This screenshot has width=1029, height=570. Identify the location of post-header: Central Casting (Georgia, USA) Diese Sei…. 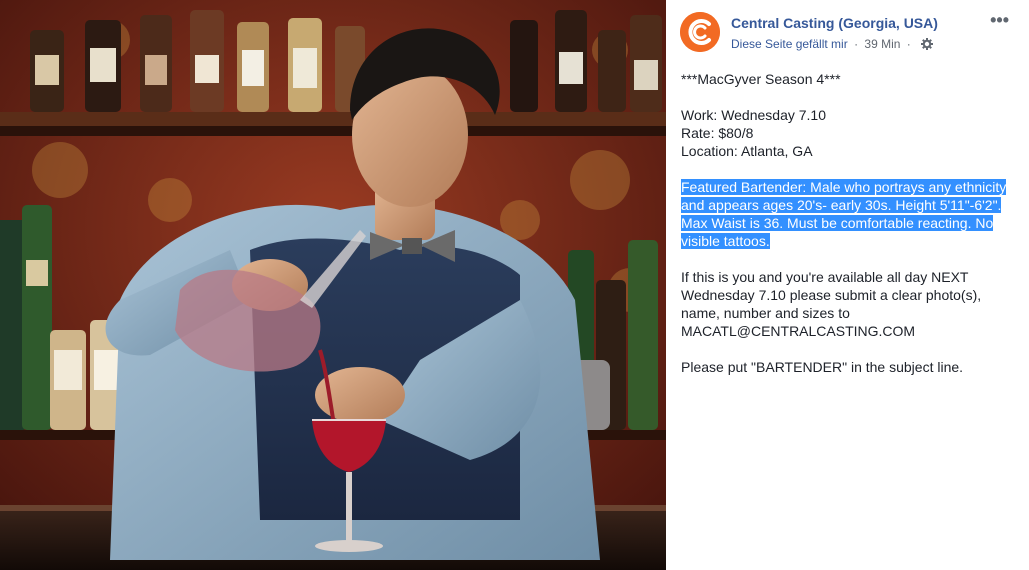
(847, 33).